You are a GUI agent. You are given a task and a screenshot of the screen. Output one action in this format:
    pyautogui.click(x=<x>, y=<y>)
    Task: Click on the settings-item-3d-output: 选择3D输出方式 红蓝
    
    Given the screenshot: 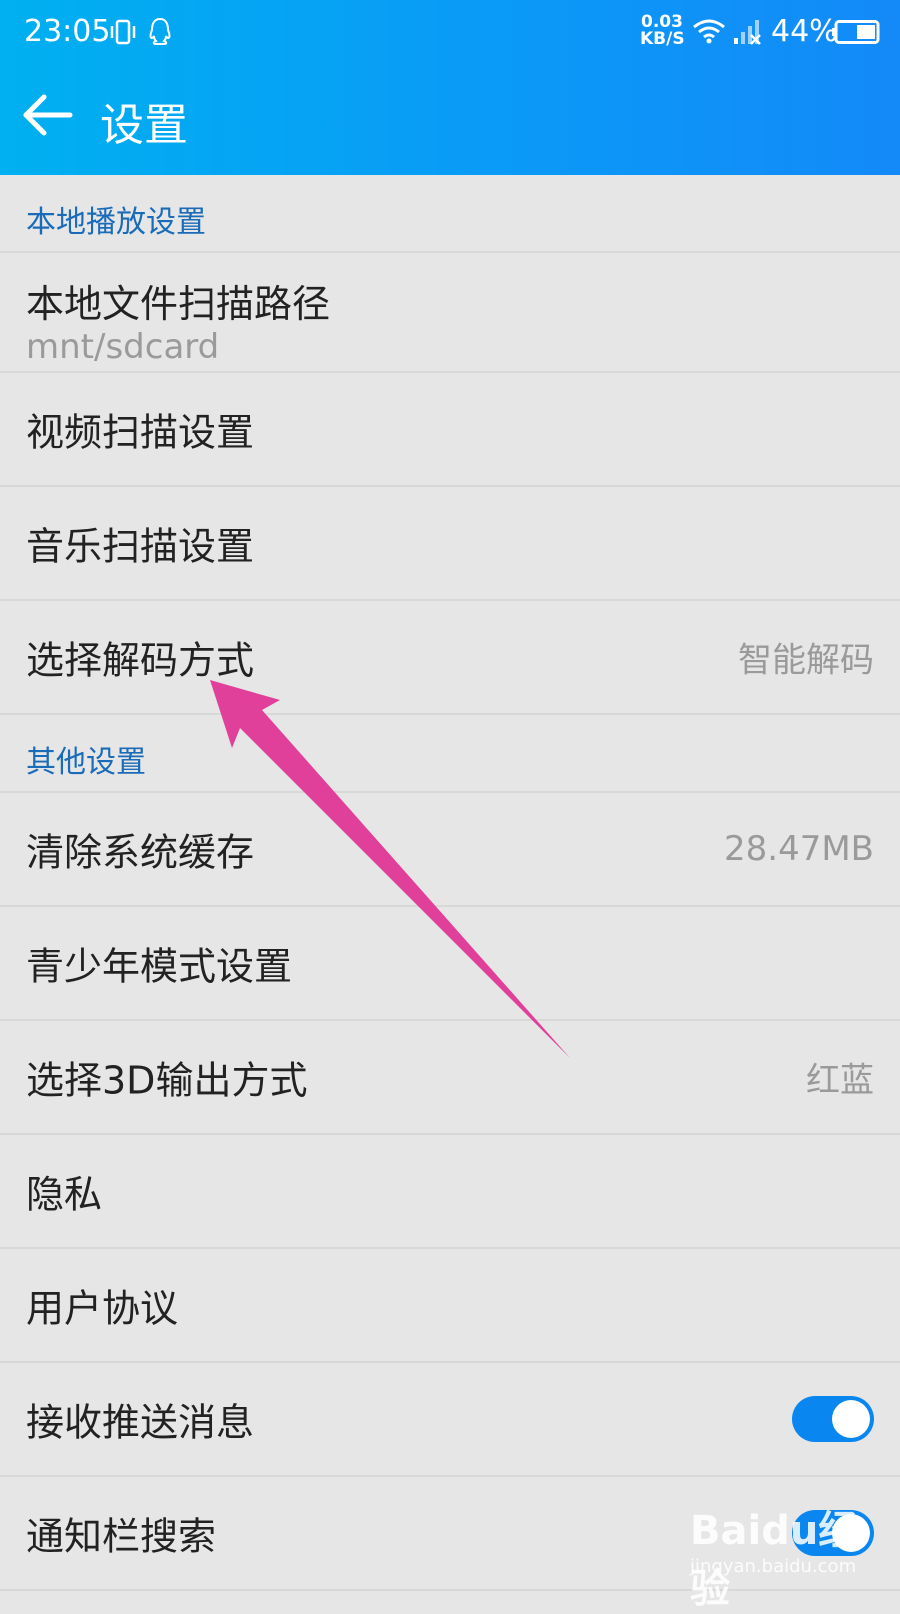 What is the action you would take?
    pyautogui.click(x=450, y=1078)
    